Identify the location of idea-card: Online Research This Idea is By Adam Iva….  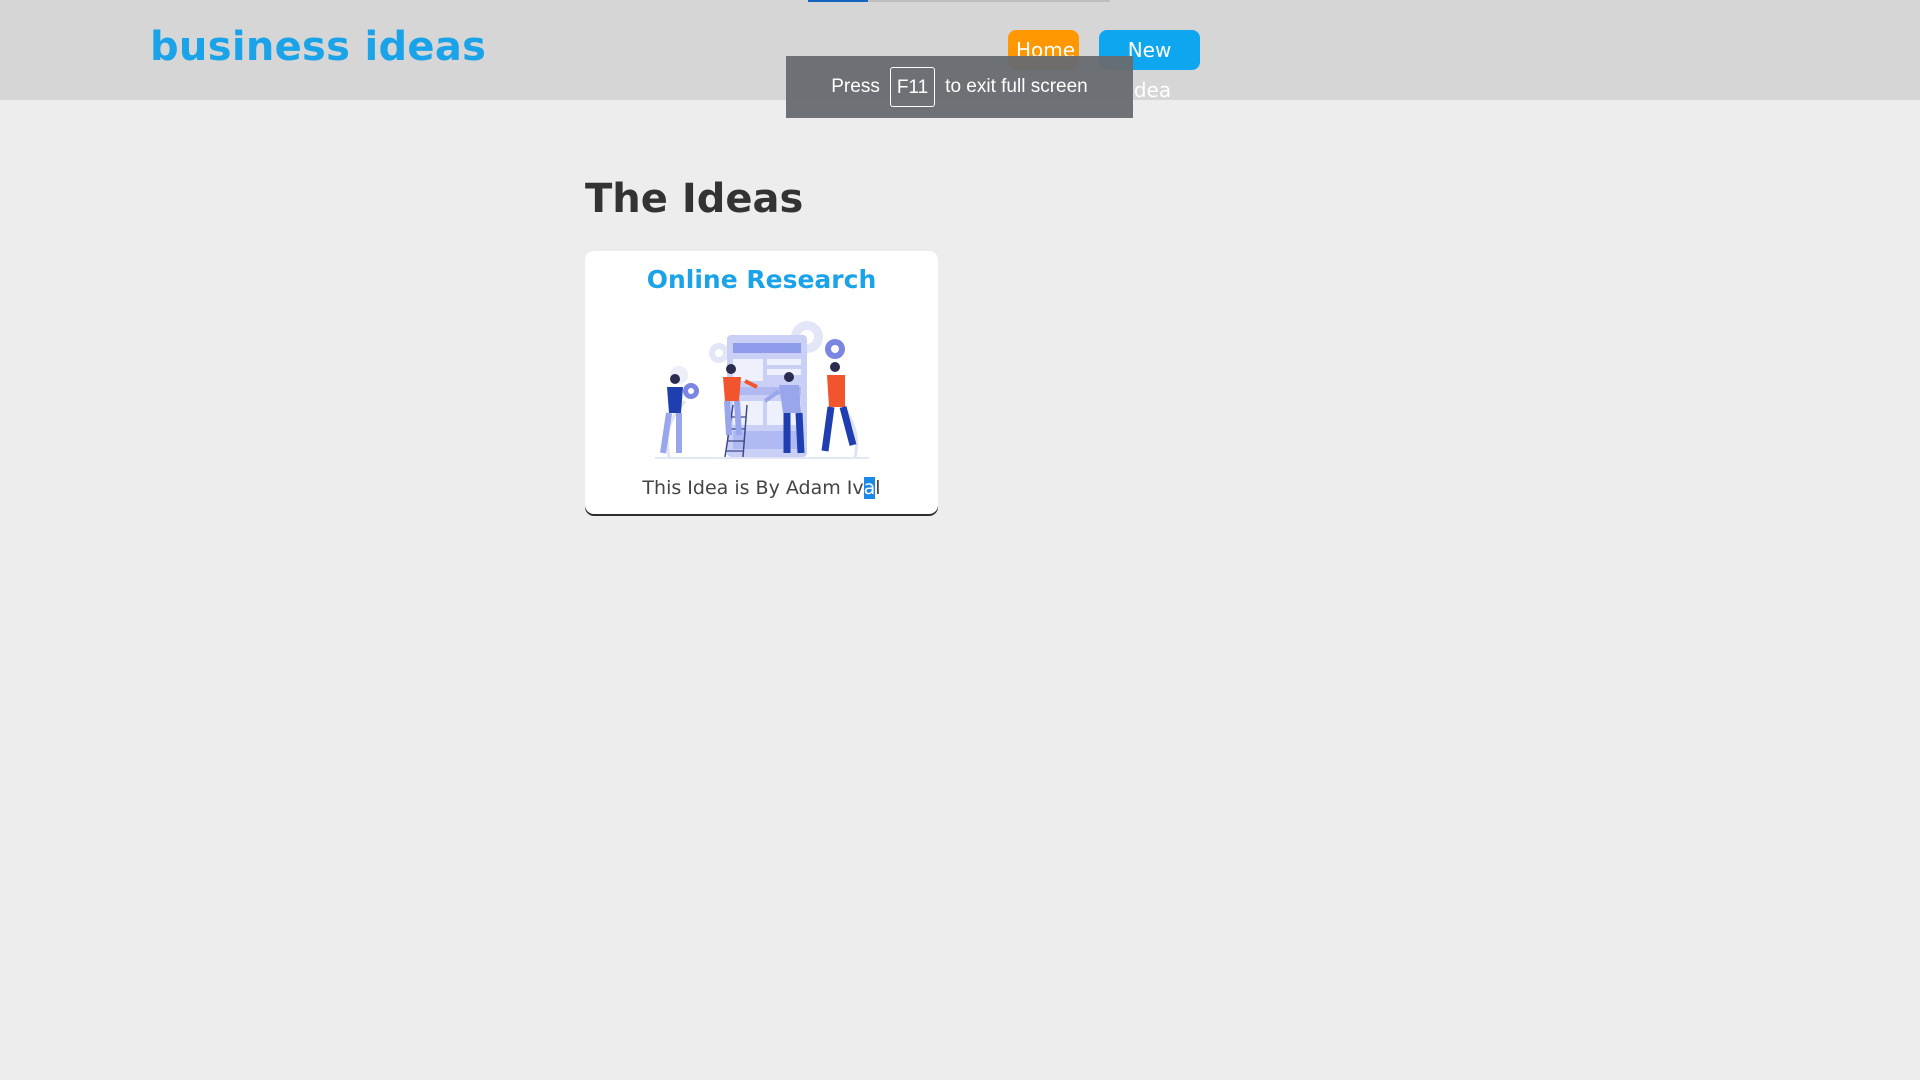
(761, 382).